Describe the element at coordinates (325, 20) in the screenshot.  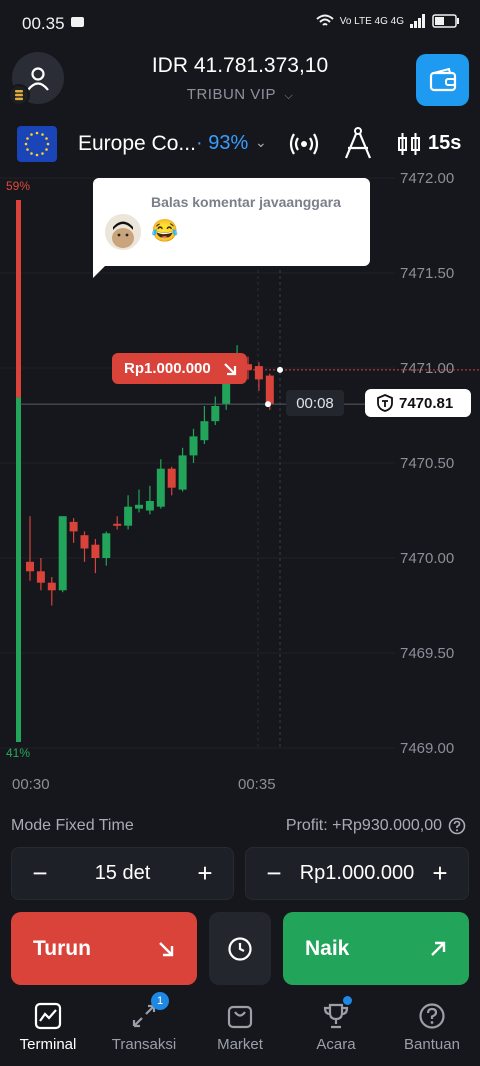
I see `wifi-icon` at that location.